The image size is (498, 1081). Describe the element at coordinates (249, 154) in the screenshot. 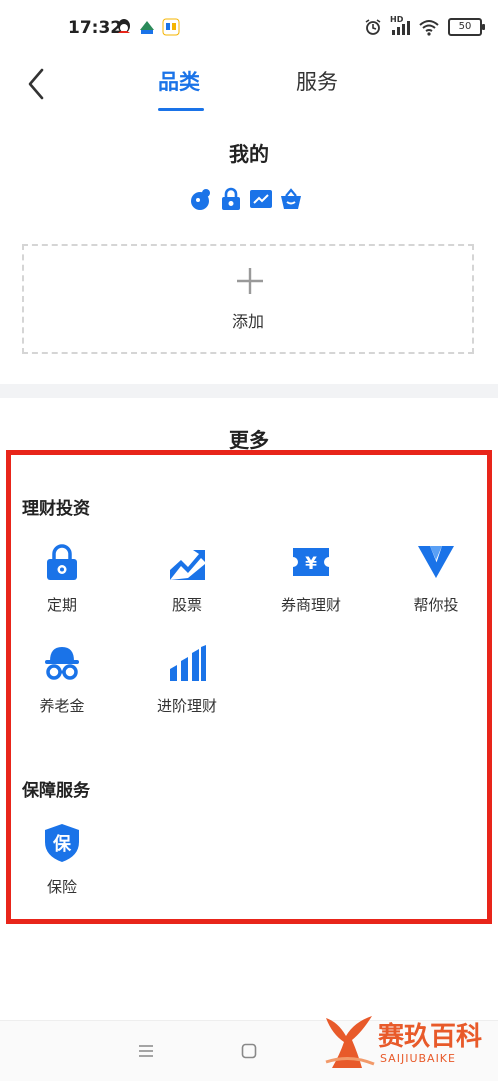

I see `my-section-title: 我的` at that location.